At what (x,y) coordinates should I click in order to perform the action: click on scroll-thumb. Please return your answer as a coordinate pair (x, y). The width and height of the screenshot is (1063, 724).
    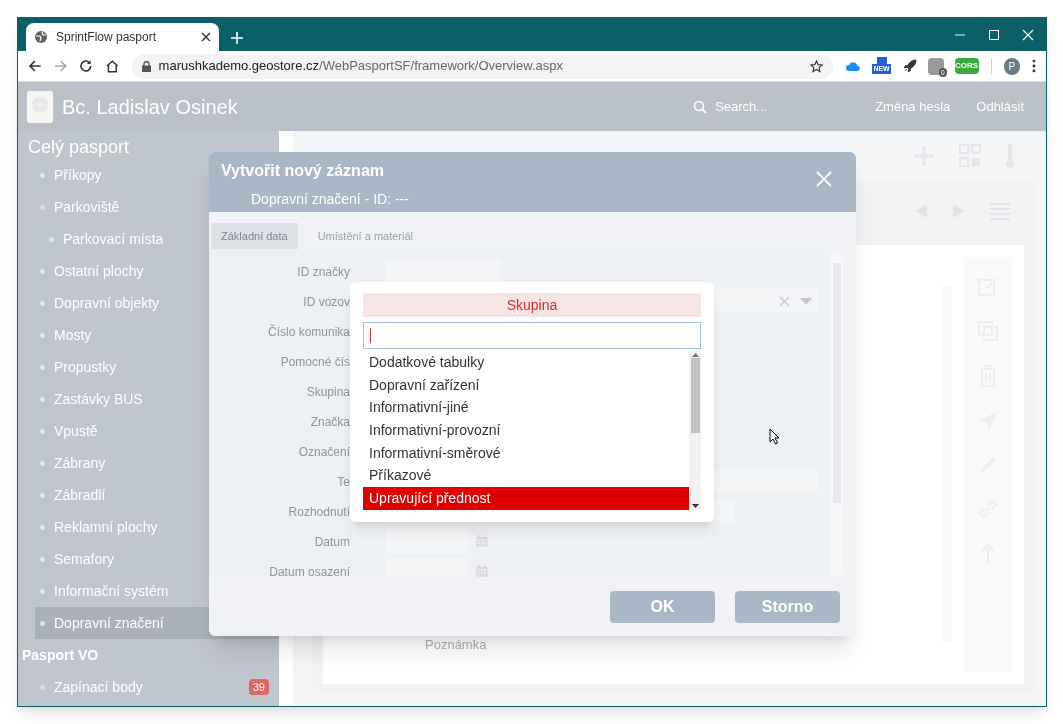
    Looking at the image, I should click on (695, 395).